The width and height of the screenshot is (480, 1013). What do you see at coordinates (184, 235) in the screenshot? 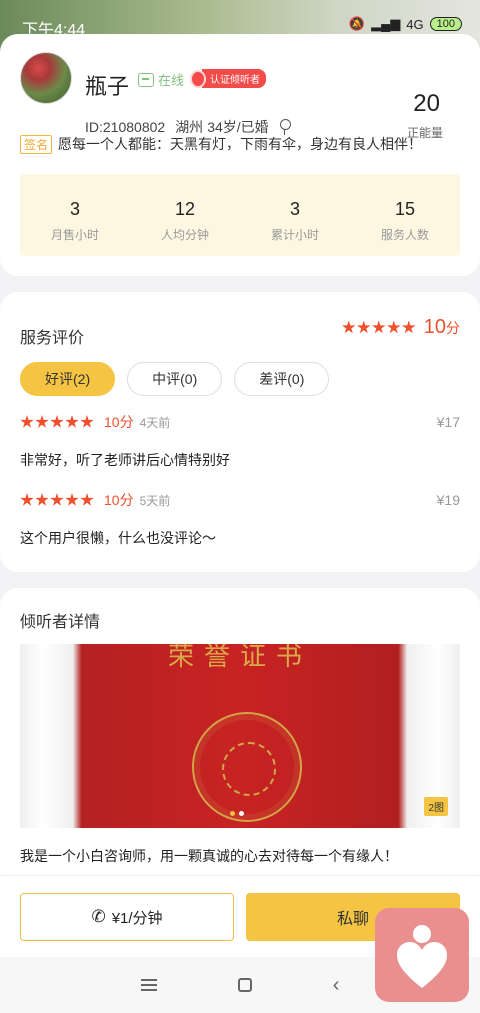
I see `stat-label: 人均分钟` at bounding box center [184, 235].